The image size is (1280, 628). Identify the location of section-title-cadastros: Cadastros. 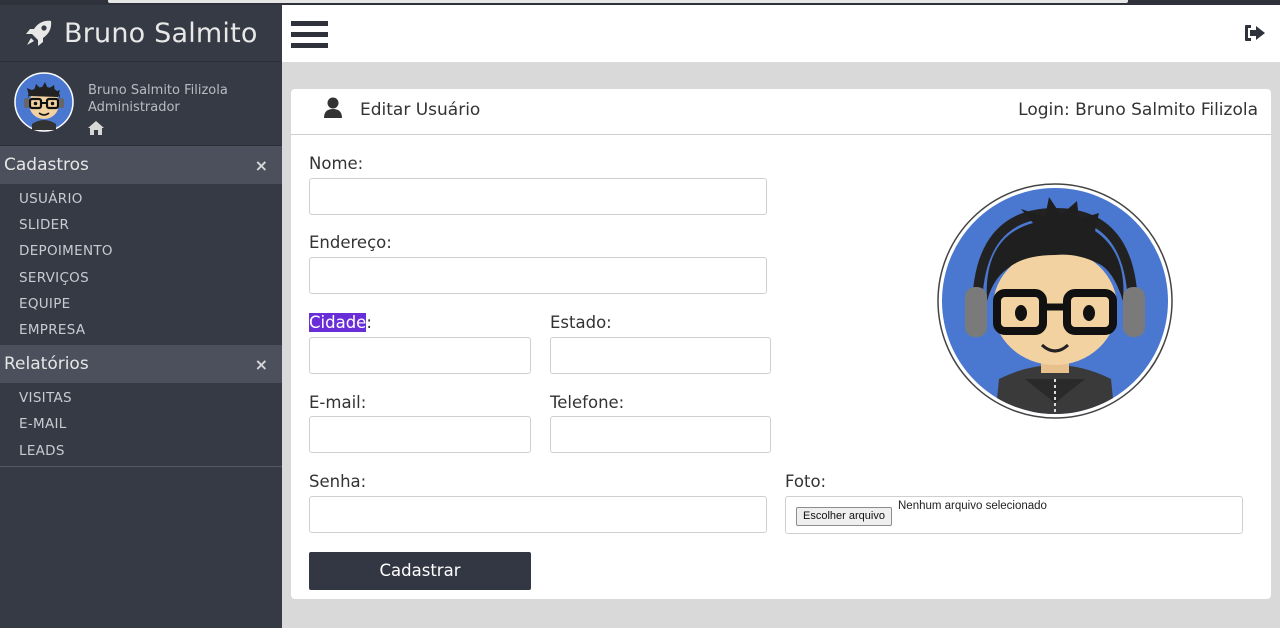
(46, 165).